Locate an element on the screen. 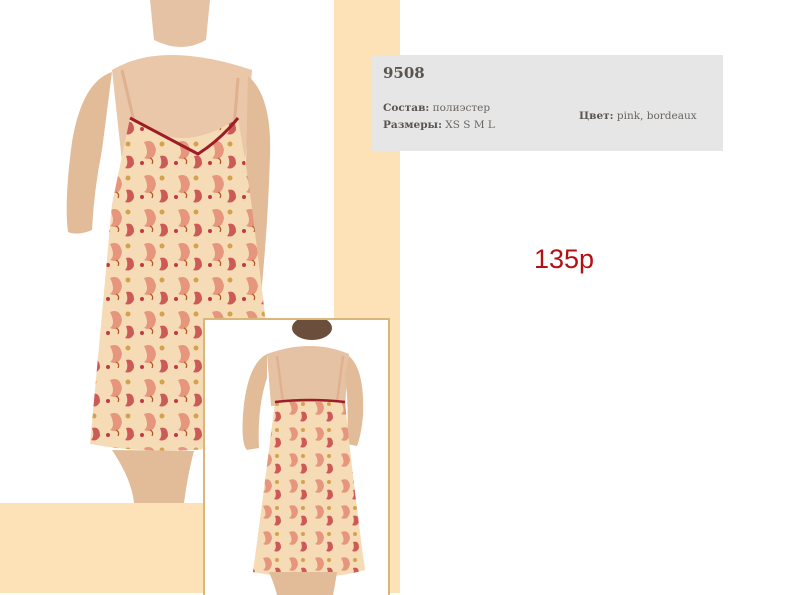 This screenshot has height=595, width=805. composition-value: полиэстер is located at coordinates (461, 108).